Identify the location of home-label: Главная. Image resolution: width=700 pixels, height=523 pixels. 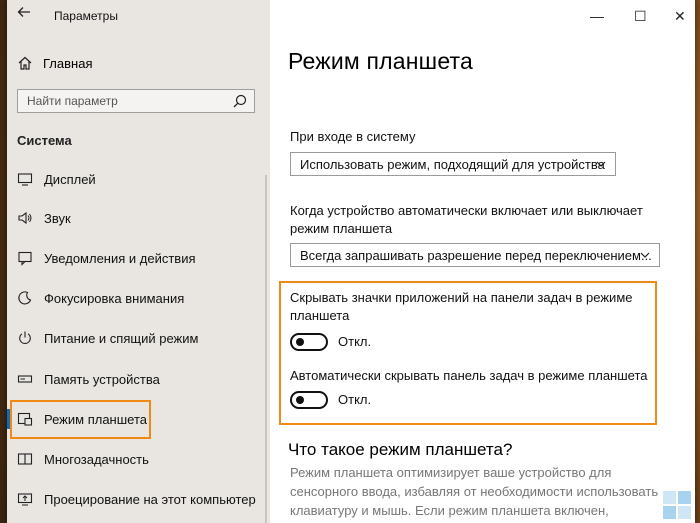
(68, 63).